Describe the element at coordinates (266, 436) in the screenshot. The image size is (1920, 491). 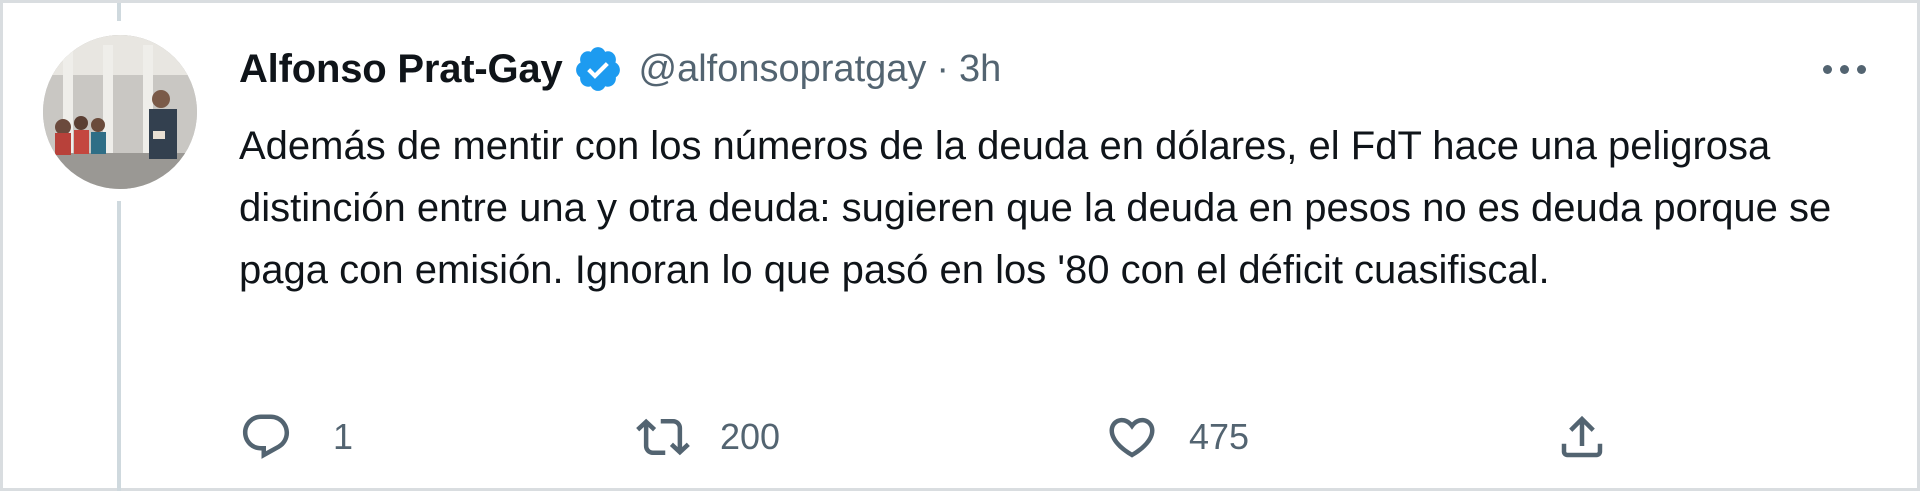
I see `reply-icon` at that location.